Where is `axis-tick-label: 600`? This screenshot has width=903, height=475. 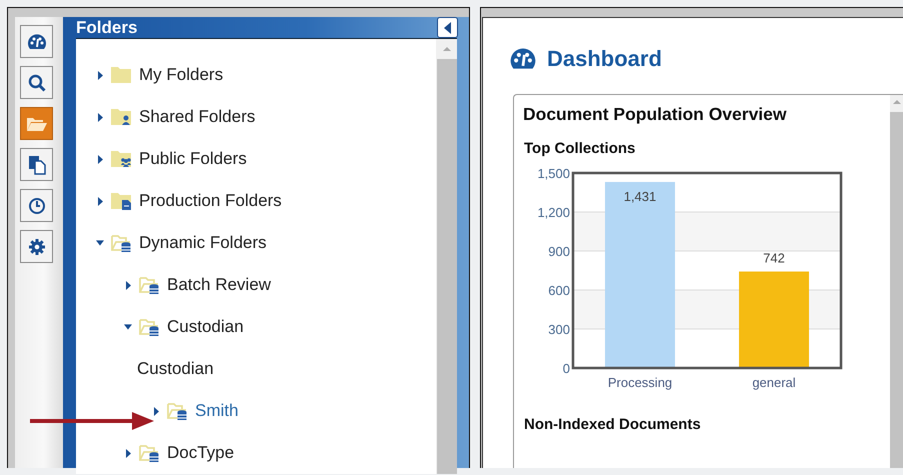 axis-tick-label: 600 is located at coordinates (559, 290).